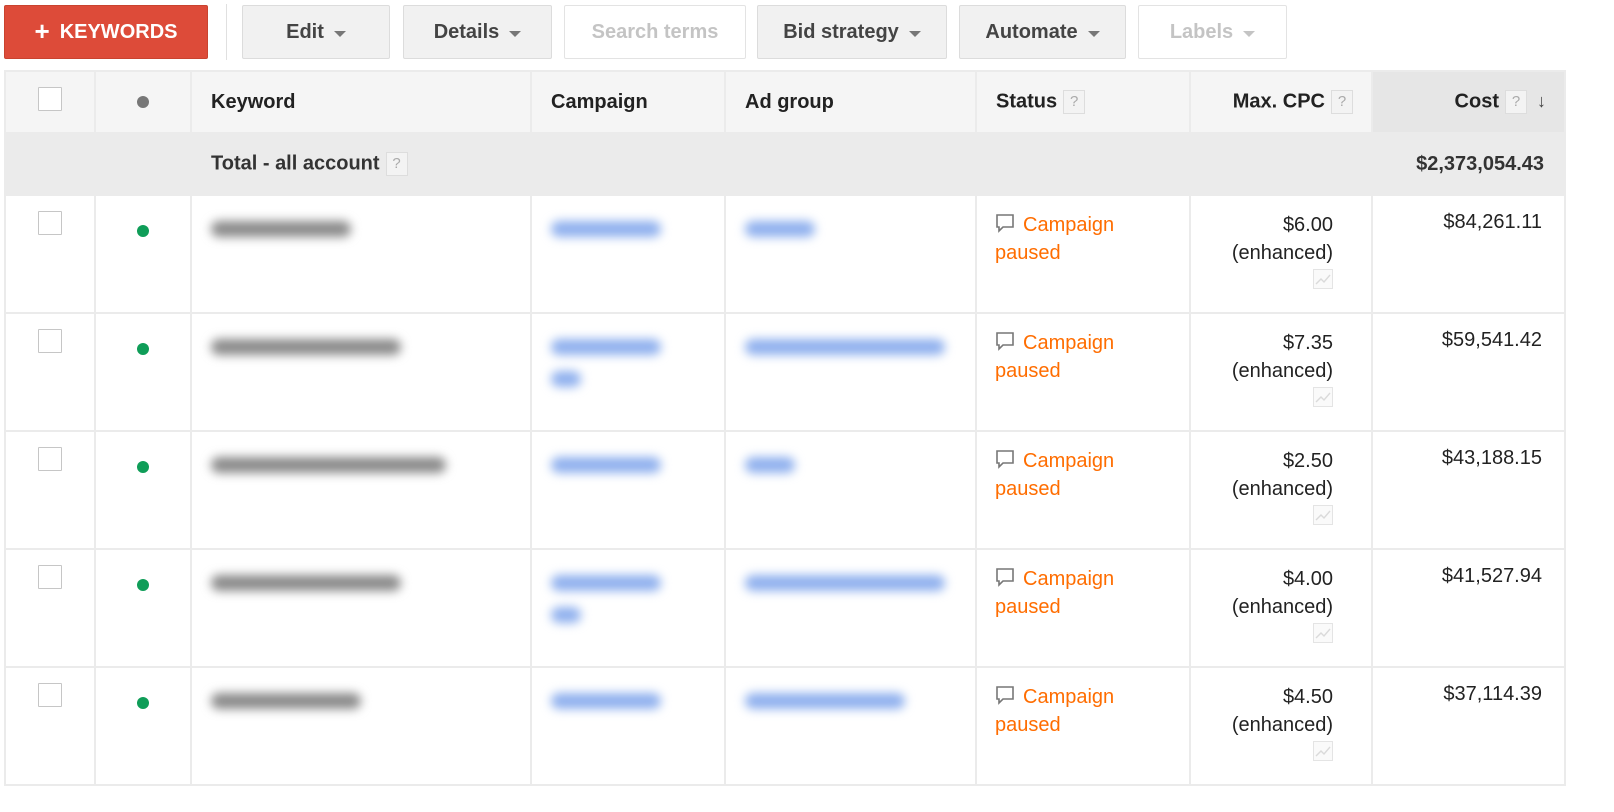 This screenshot has height=812, width=1614. What do you see at coordinates (226, 32) in the screenshot?
I see `toolbar-divider` at bounding box center [226, 32].